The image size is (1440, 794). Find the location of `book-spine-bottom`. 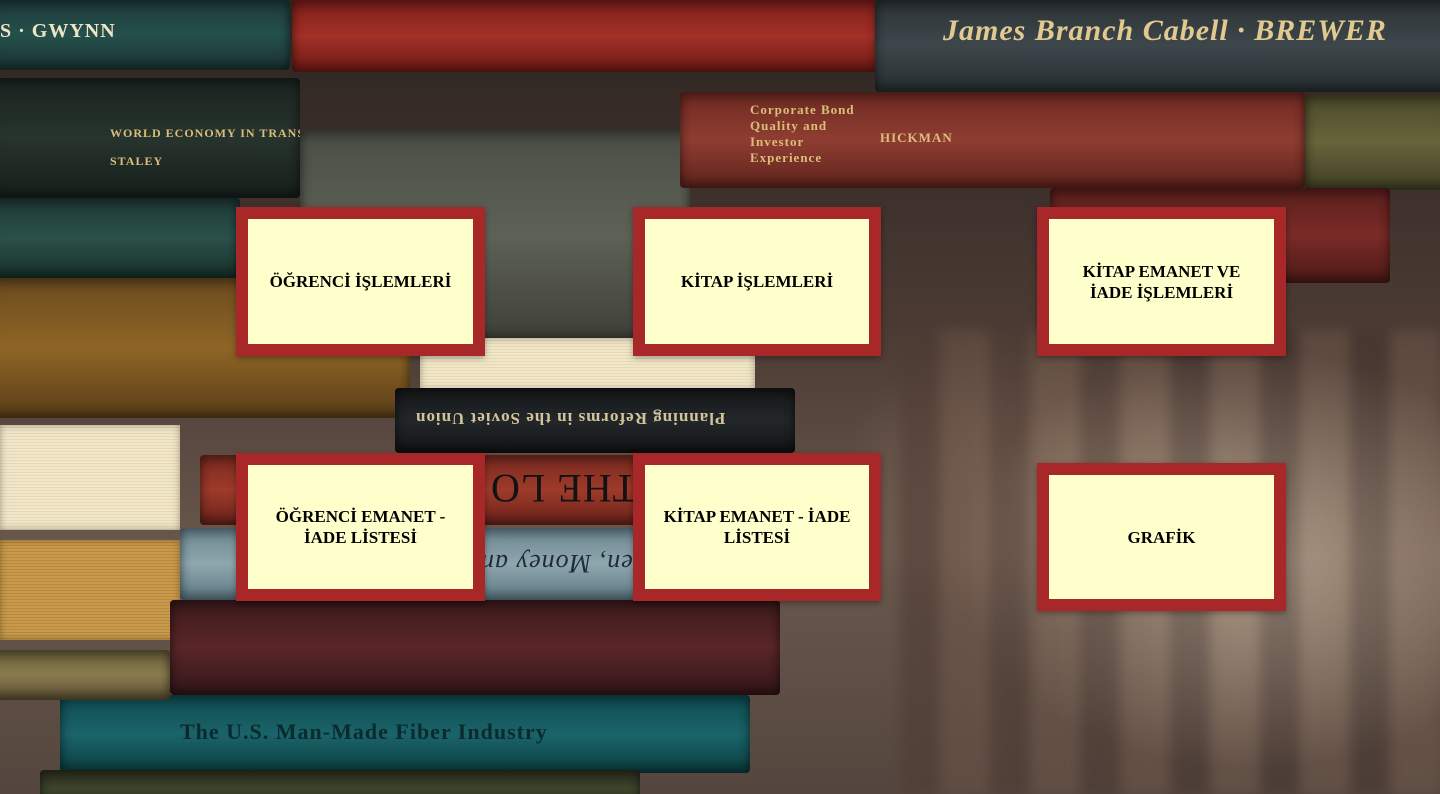

book-spine-bottom is located at coordinates (340, 782).